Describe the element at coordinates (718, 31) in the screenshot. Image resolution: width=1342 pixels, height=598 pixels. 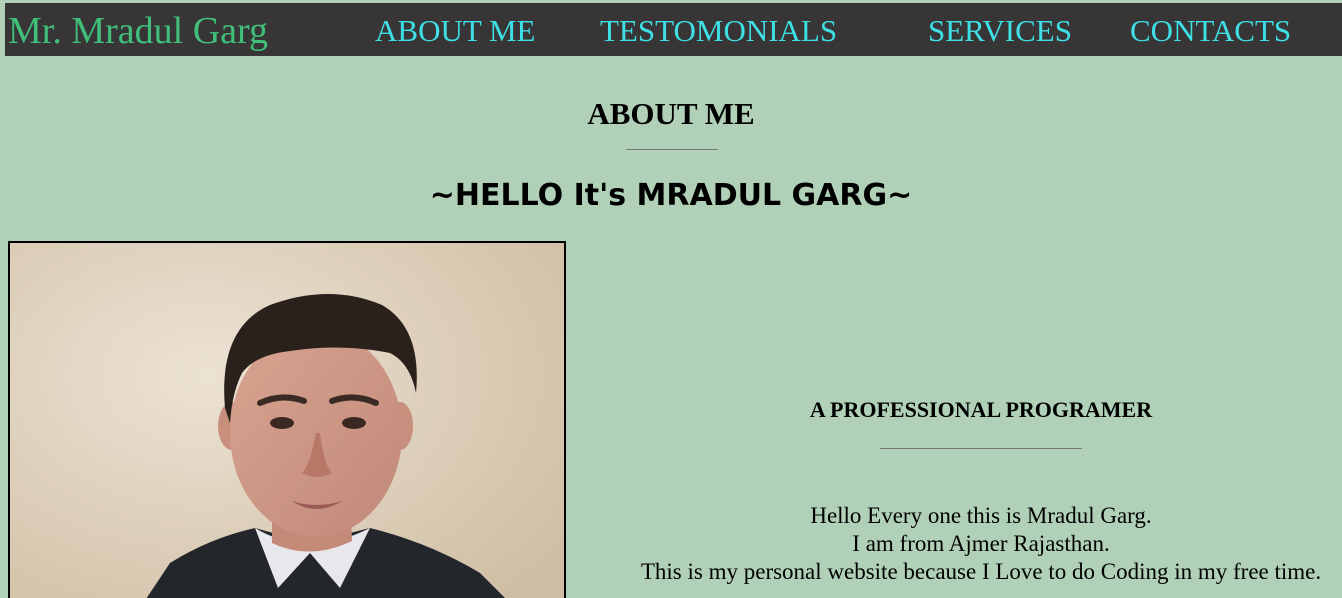
I see `nav-link-testimonials: TESTOMONIALS` at that location.